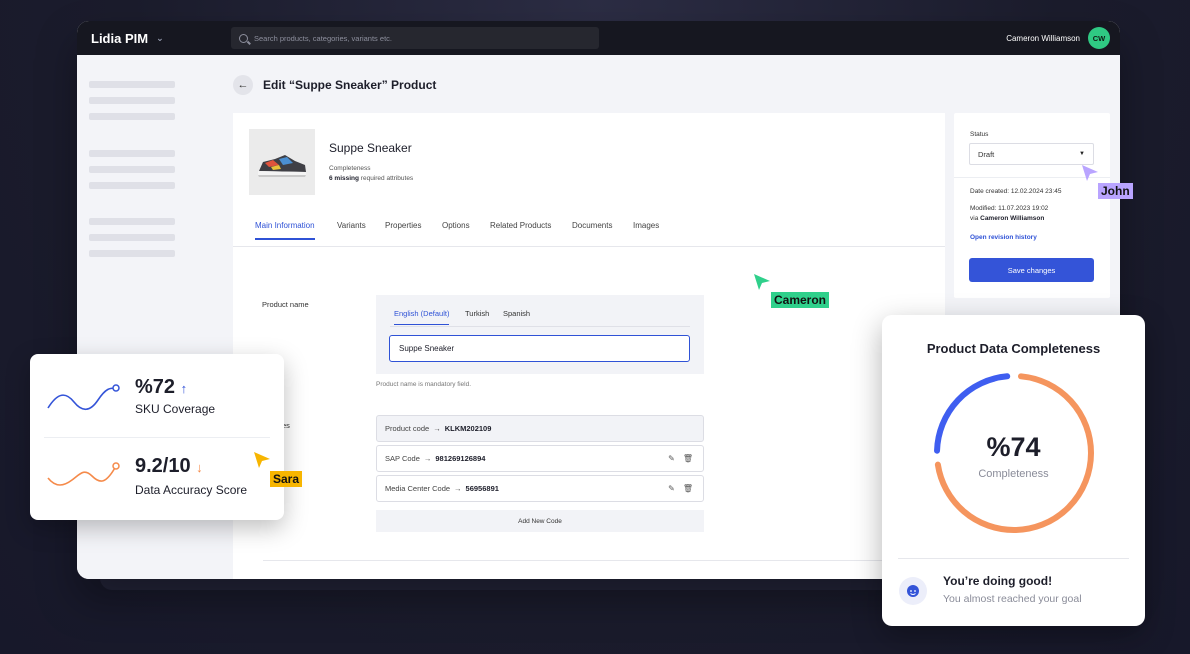 This screenshot has width=1190, height=654. Describe the element at coordinates (1012, 599) in the screenshot. I see `message-subtitle: You almost reached your goal` at that location.